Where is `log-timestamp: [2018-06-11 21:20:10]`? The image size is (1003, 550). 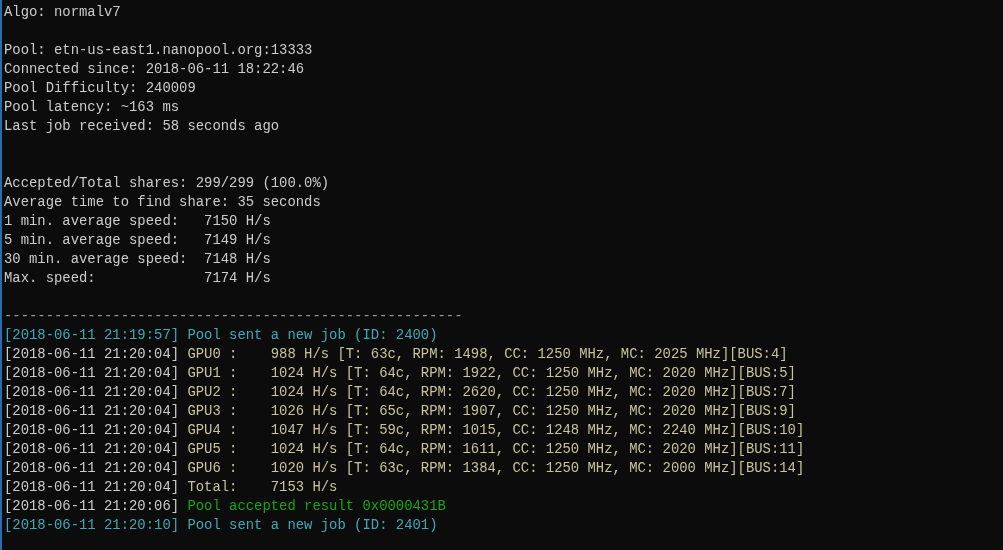
log-timestamp: [2018-06-11 21:20:10] is located at coordinates (92, 525).